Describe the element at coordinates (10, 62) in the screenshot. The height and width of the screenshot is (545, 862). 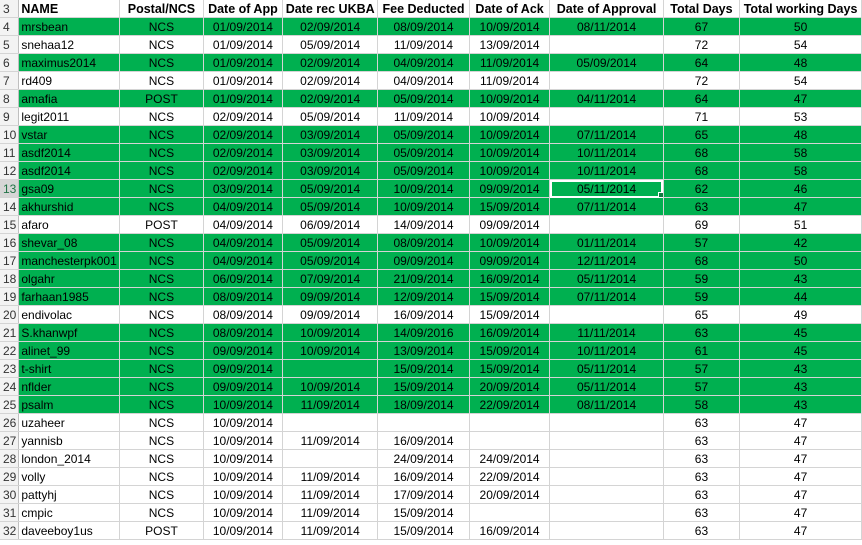
I see `row-number: 6` at that location.